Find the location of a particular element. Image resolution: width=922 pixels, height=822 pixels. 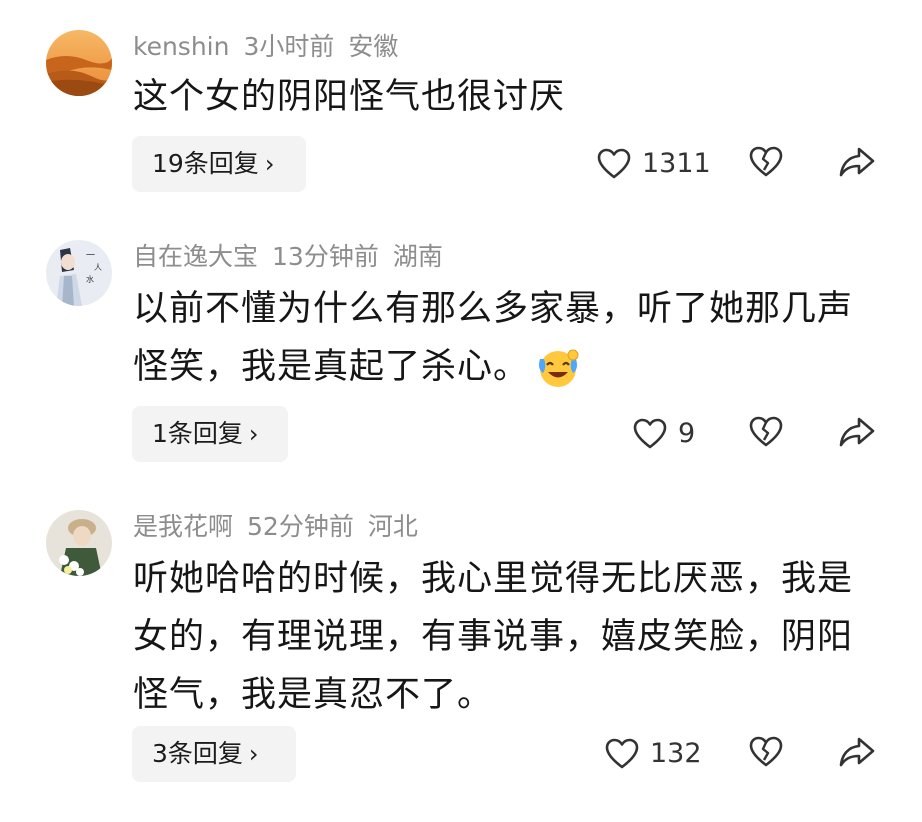

comment-meta: kenshin 3小时前 安徽 is located at coordinates (272, 47).